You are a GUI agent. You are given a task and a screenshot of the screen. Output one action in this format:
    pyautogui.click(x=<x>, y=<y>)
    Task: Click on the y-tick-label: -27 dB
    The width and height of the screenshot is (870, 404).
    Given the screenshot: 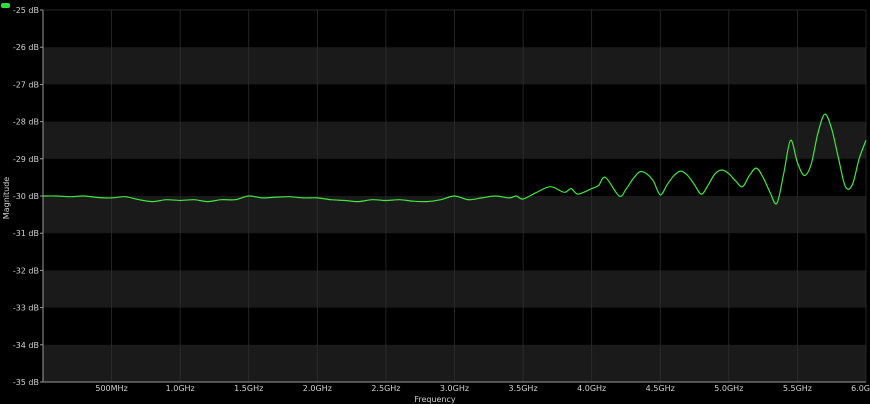 What is the action you would take?
    pyautogui.click(x=26, y=84)
    